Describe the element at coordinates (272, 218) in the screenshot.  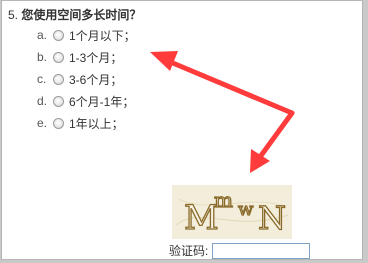
I see `captcha-char: N` at that location.